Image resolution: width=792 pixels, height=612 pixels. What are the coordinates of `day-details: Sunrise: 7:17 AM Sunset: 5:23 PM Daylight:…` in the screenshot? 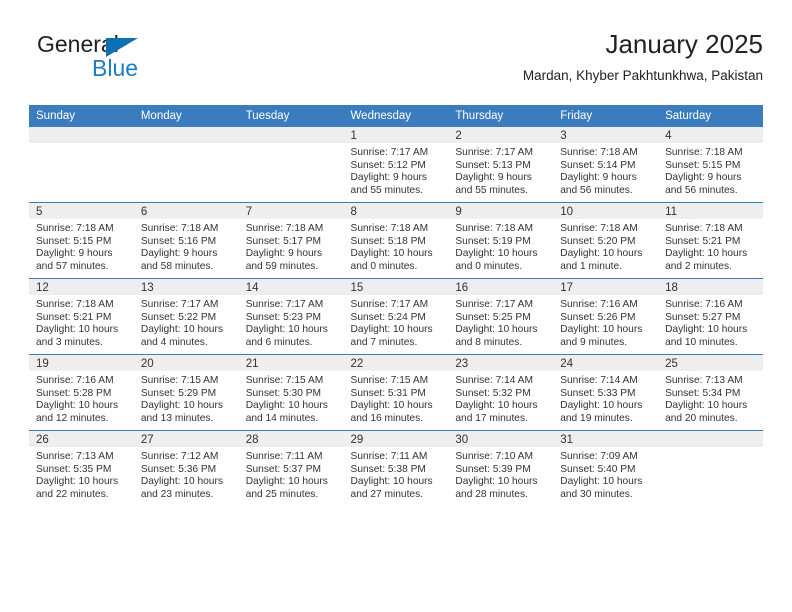 It's located at (291, 322).